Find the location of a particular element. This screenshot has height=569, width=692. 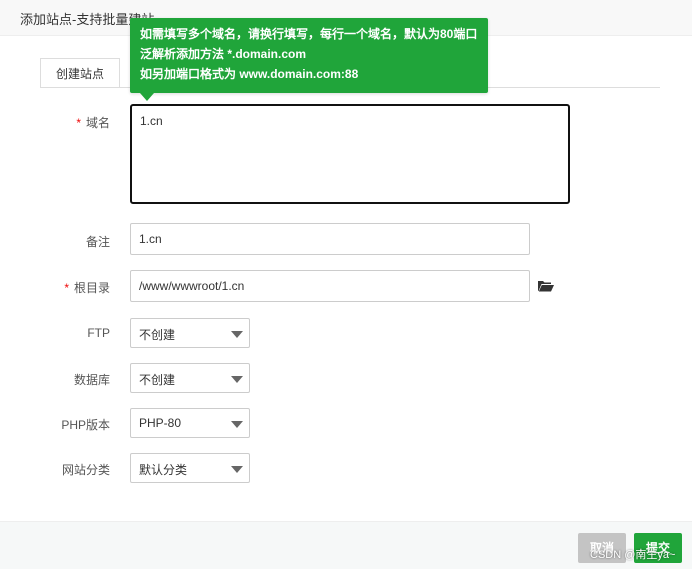

domain-textarea: 1.cn is located at coordinates (350, 154).